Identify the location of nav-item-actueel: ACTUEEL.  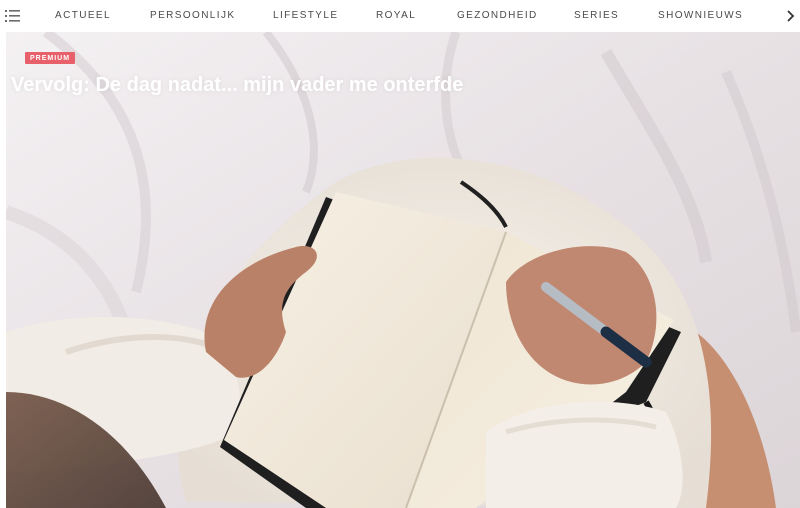
(83, 15).